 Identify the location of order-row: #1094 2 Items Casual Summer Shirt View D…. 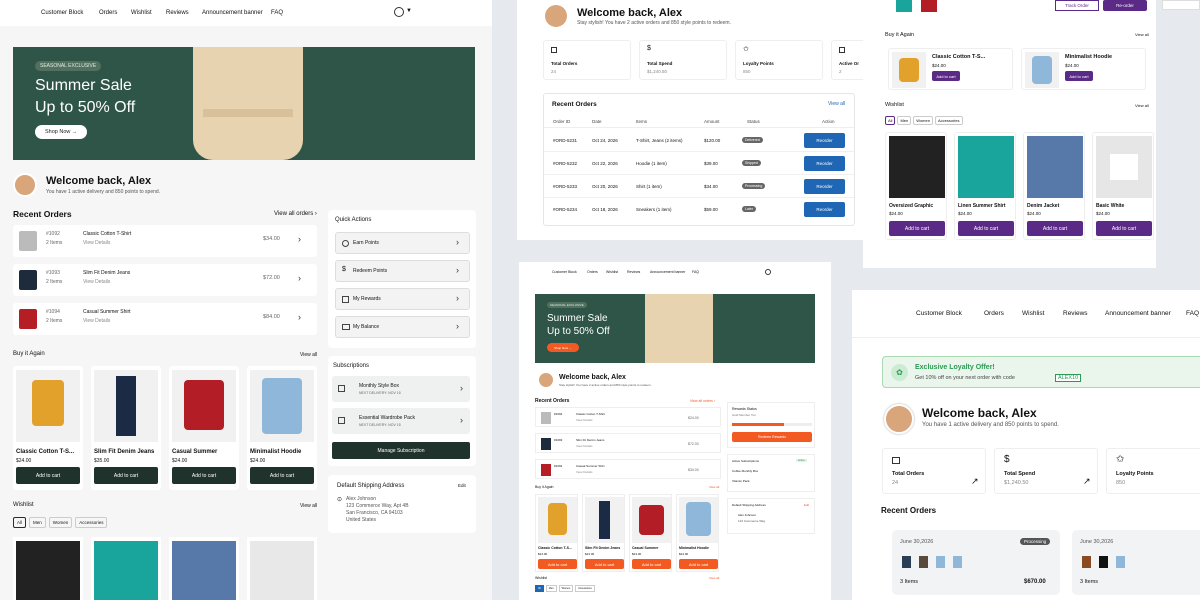
(165, 319).